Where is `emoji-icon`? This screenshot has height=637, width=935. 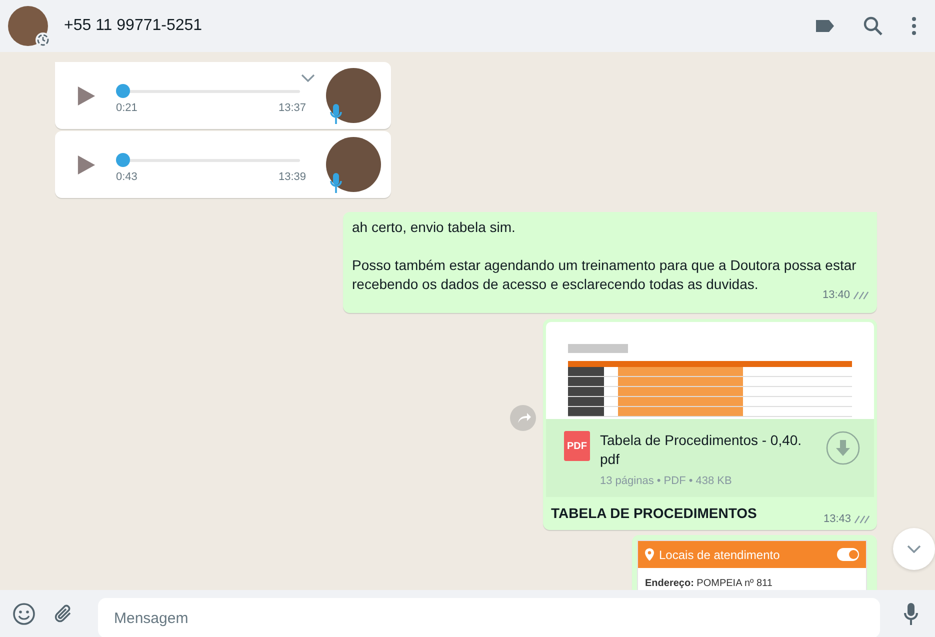
emoji-icon is located at coordinates (24, 614).